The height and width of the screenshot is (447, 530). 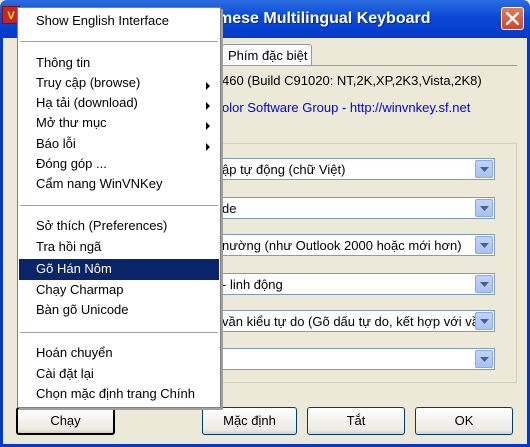 What do you see at coordinates (324, 18) in the screenshot?
I see `window-title: mese Multilingual Keyboard` at bounding box center [324, 18].